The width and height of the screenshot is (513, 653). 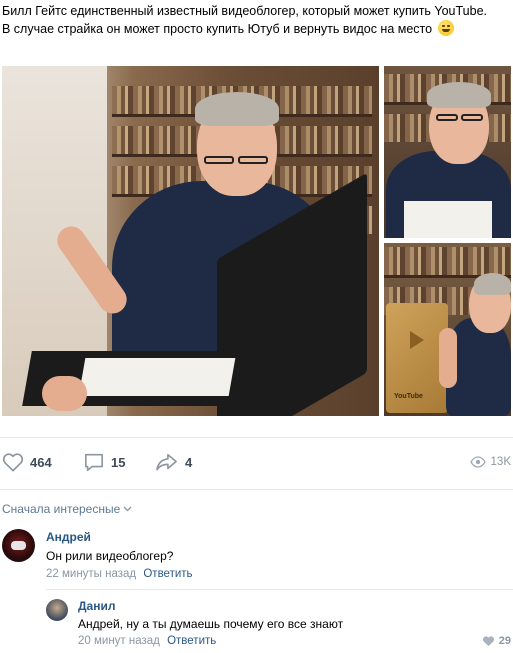 What do you see at coordinates (445, 28) in the screenshot?
I see `grinning-face-emoji-icon` at bounding box center [445, 28].